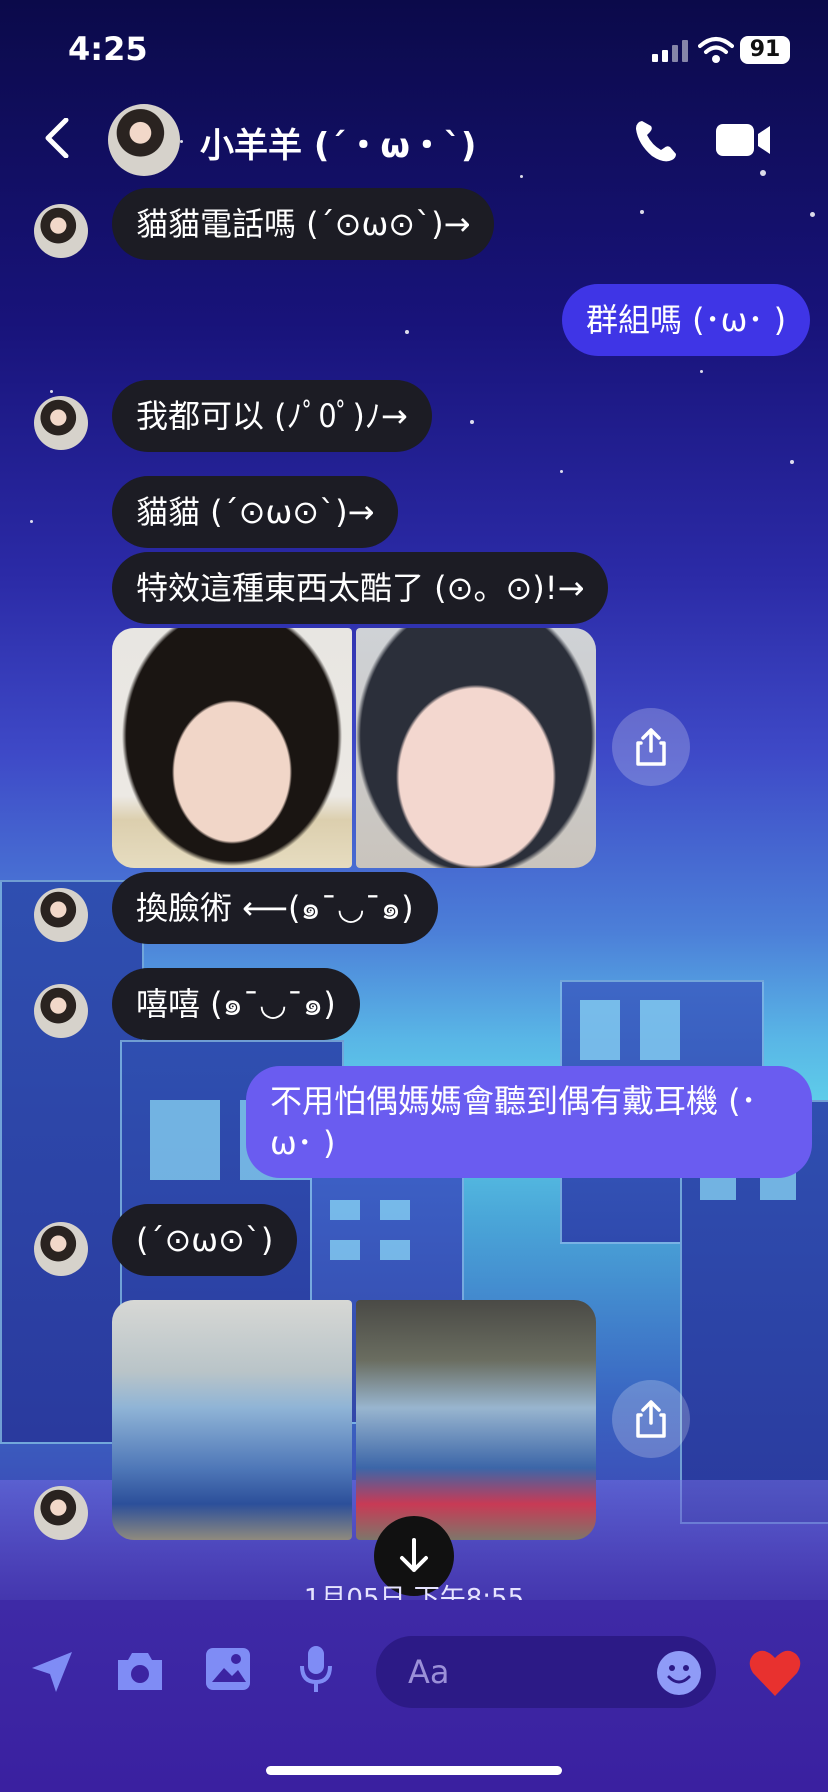 The image size is (828, 1792). Describe the element at coordinates (140, 1671) in the screenshot. I see `camera-icon` at that location.